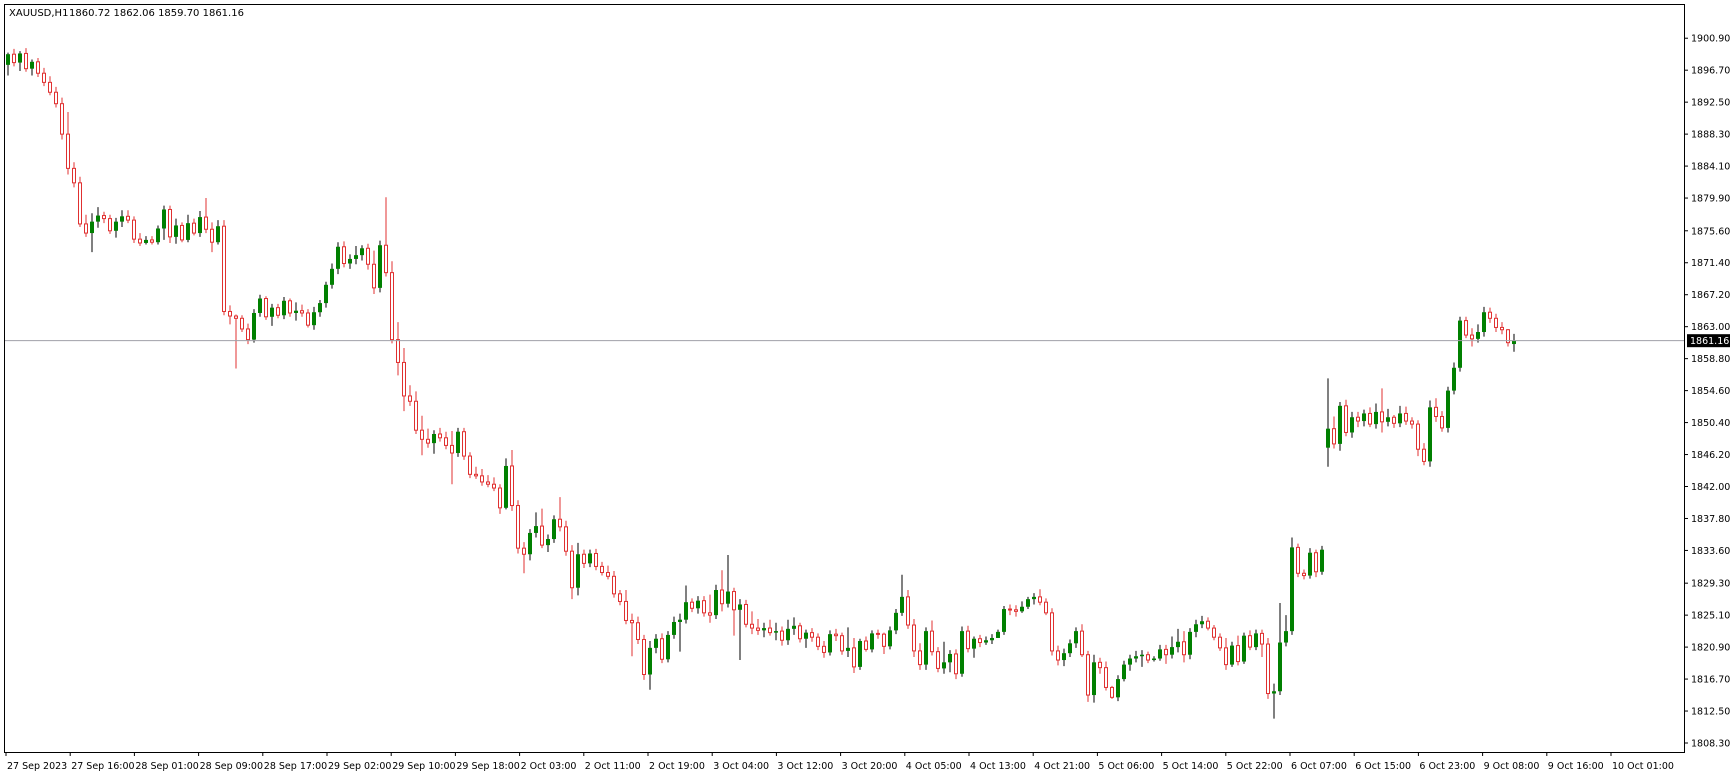  Describe the element at coordinates (1710, 744) in the screenshot. I see `y-tick-label: 1808.30` at that location.